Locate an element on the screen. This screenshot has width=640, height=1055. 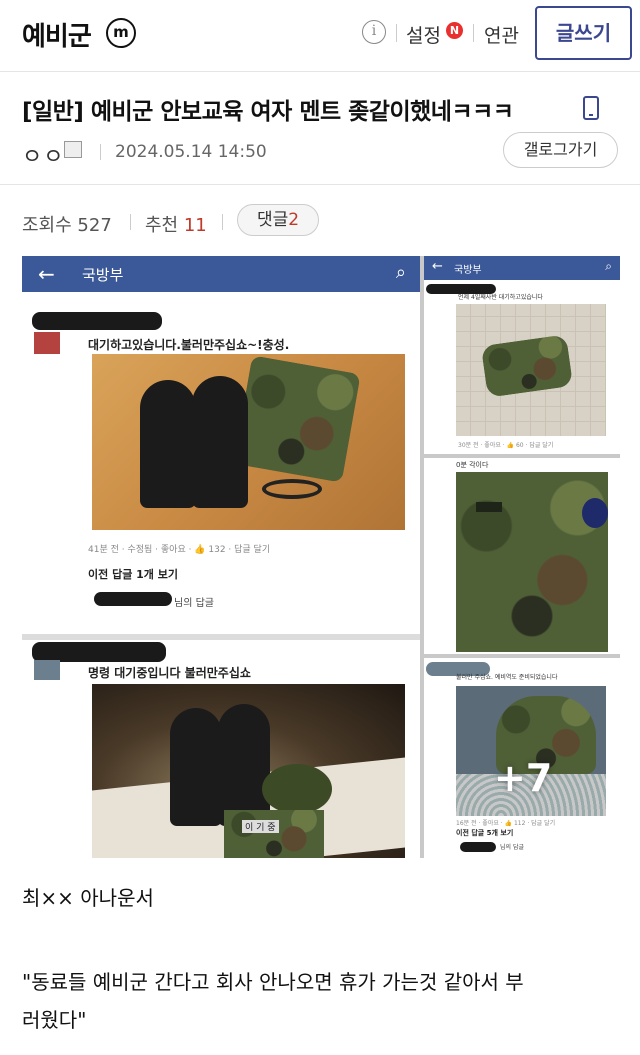
comment-button: 댓글2 is located at coordinates (278, 220).